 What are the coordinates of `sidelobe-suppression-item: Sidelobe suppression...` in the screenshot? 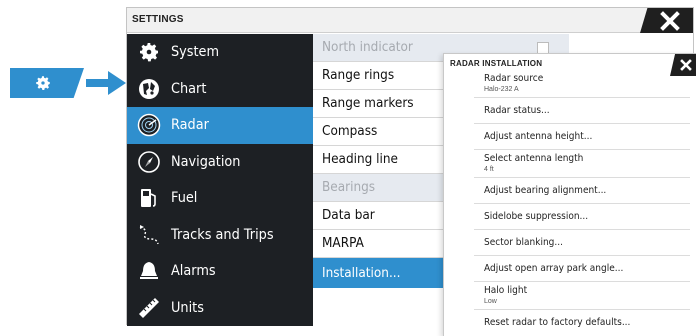 It's located at (582, 217).